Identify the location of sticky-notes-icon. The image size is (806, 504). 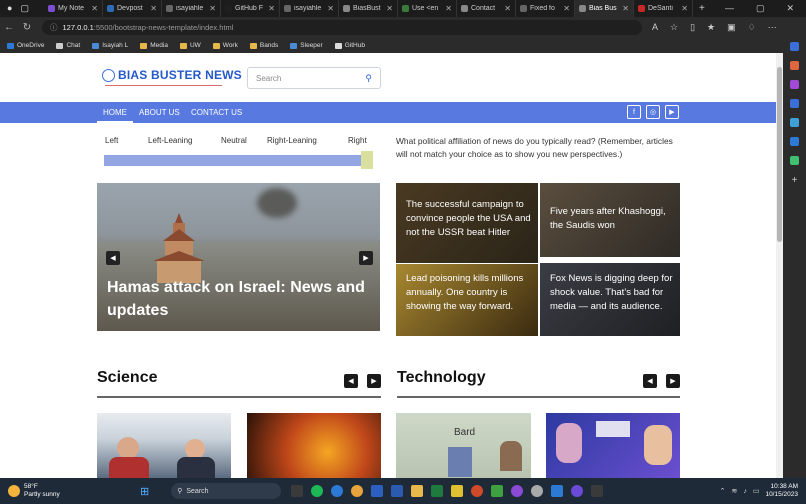
(457, 491).